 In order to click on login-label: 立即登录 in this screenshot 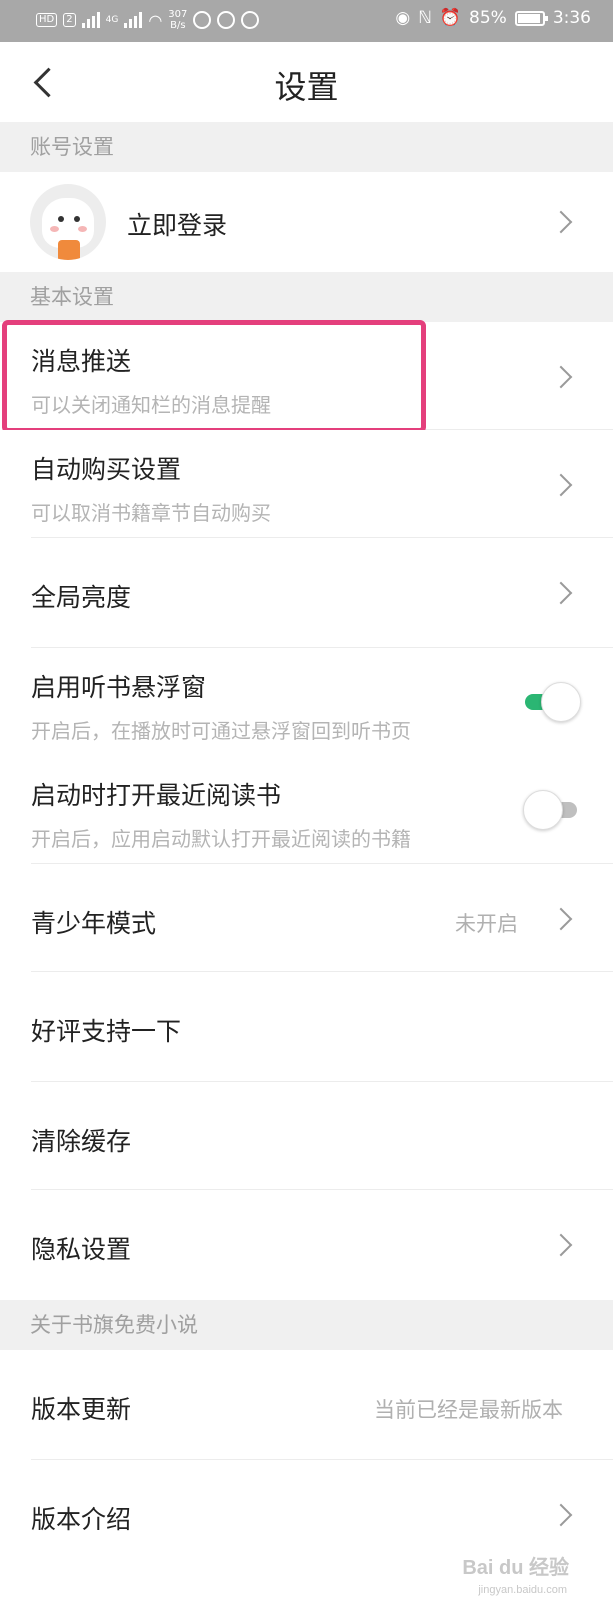, I will do `click(177, 225)`.